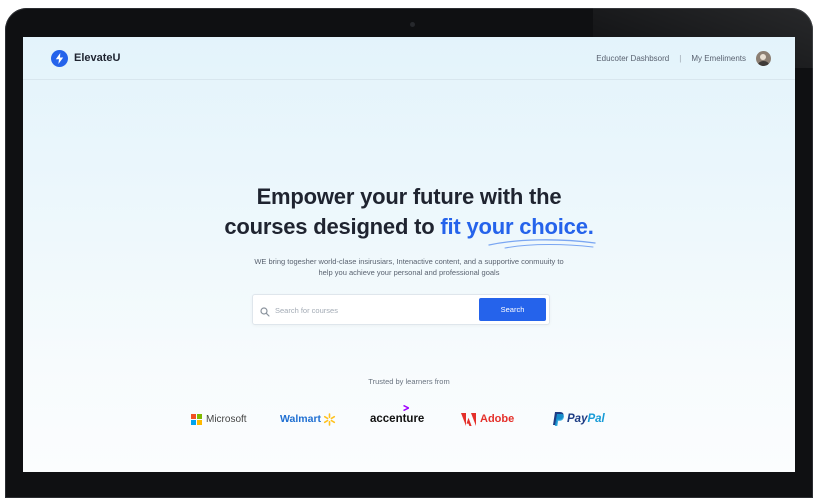 This screenshot has height=498, width=818. Describe the element at coordinates (468, 419) in the screenshot. I see `adobe-logo-icon` at that location.